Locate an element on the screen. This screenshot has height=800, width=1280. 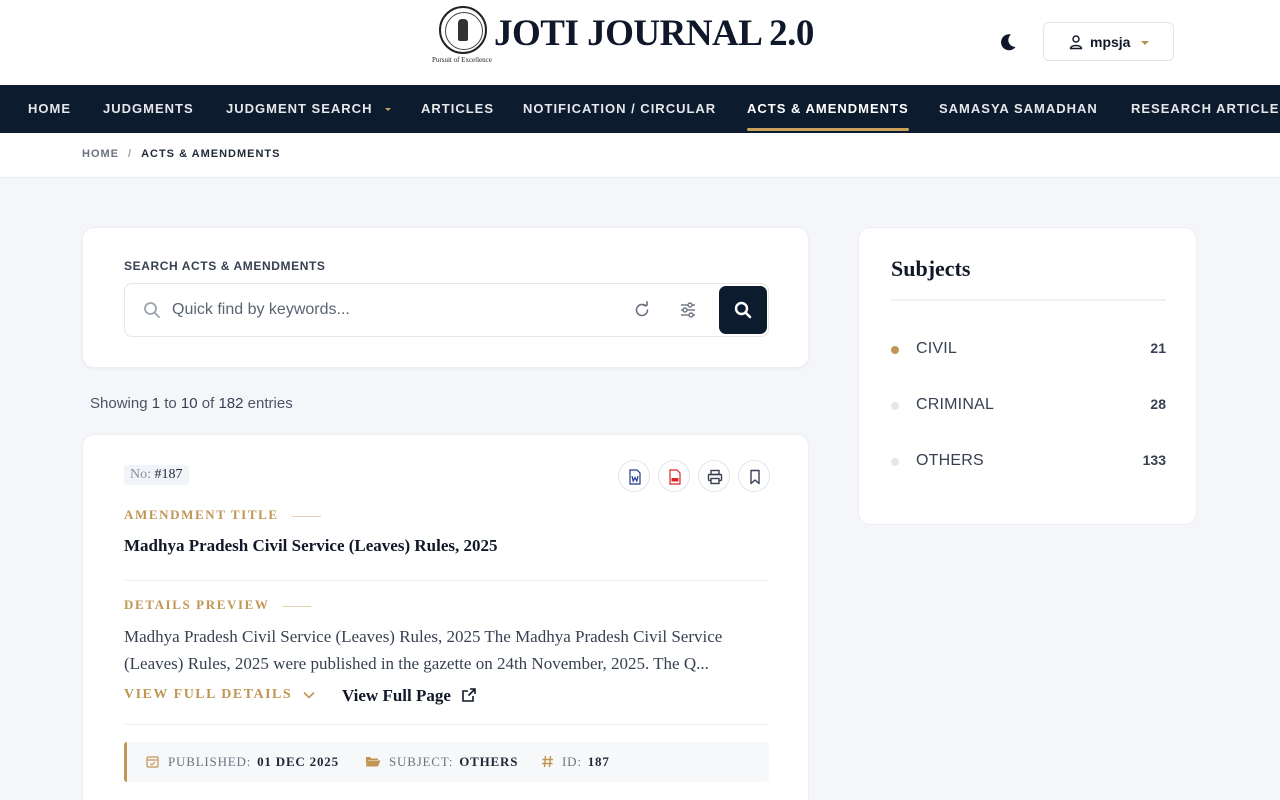
user-name: mpsja is located at coordinates (1110, 41).